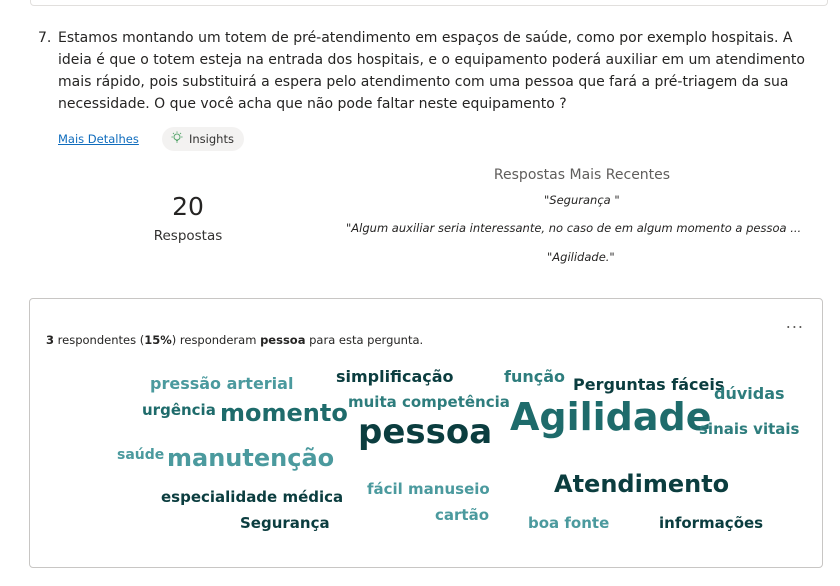  Describe the element at coordinates (428, 489) in the screenshot. I see `cloud-word: fácil manuseio` at that location.